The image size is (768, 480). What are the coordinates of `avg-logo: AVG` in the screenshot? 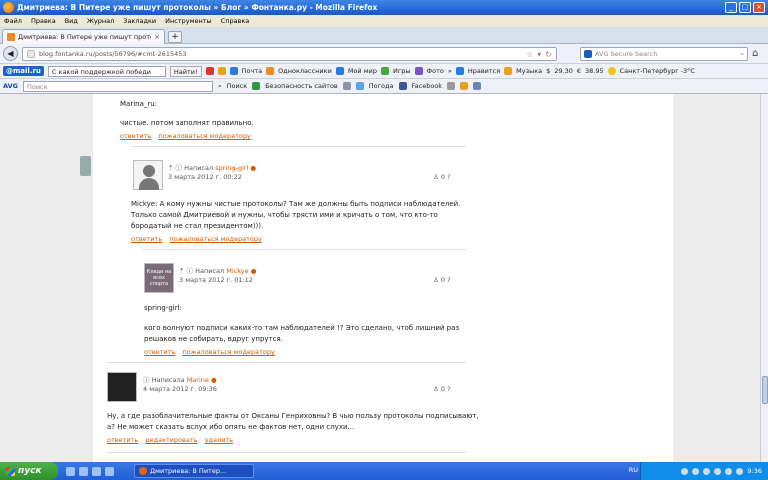 It's located at (10, 86).